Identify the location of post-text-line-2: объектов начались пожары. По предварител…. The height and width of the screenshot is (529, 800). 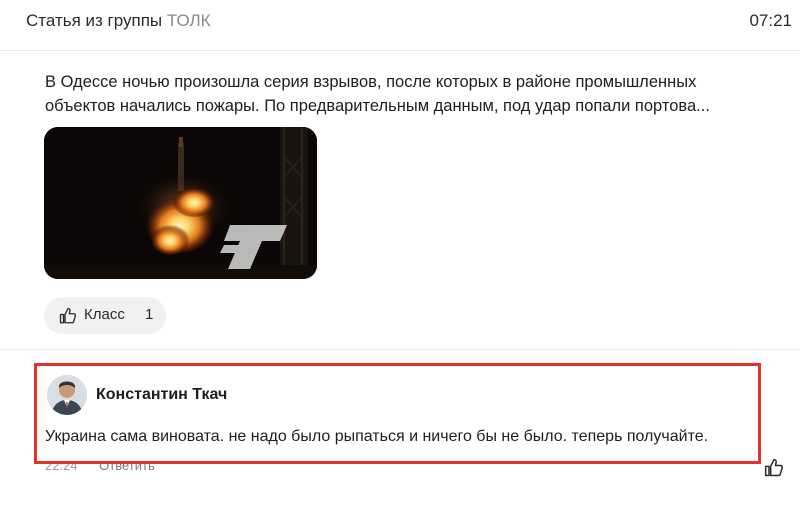
(377, 106).